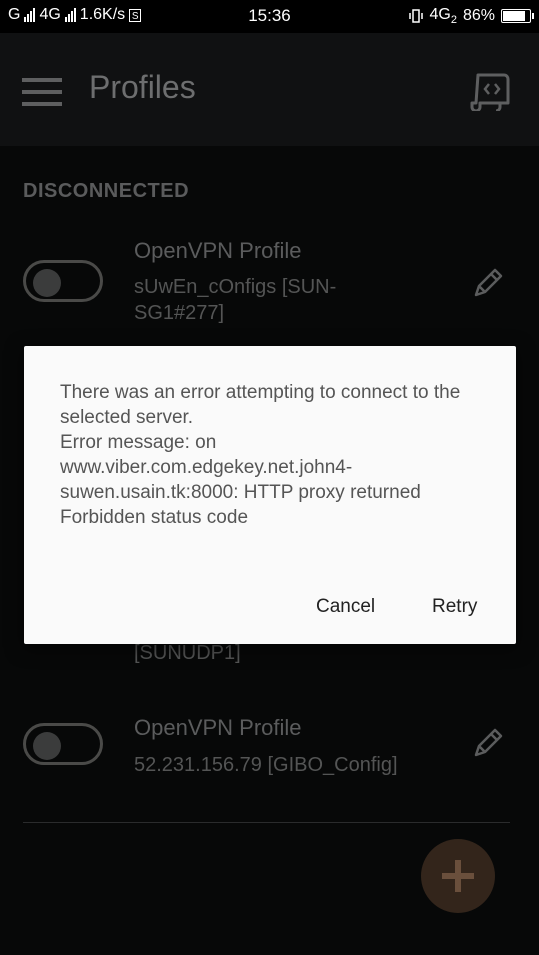 This screenshot has height=955, width=539. Describe the element at coordinates (415, 16) in the screenshot. I see `vibrate-icon` at that location.